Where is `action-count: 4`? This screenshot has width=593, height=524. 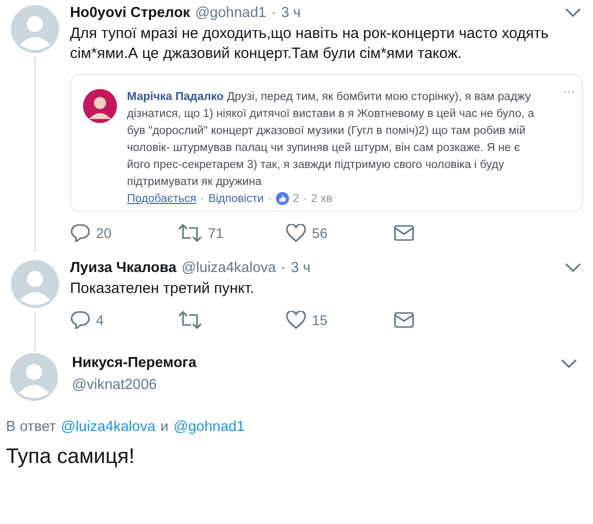
action-count: 4 is located at coordinates (100, 320).